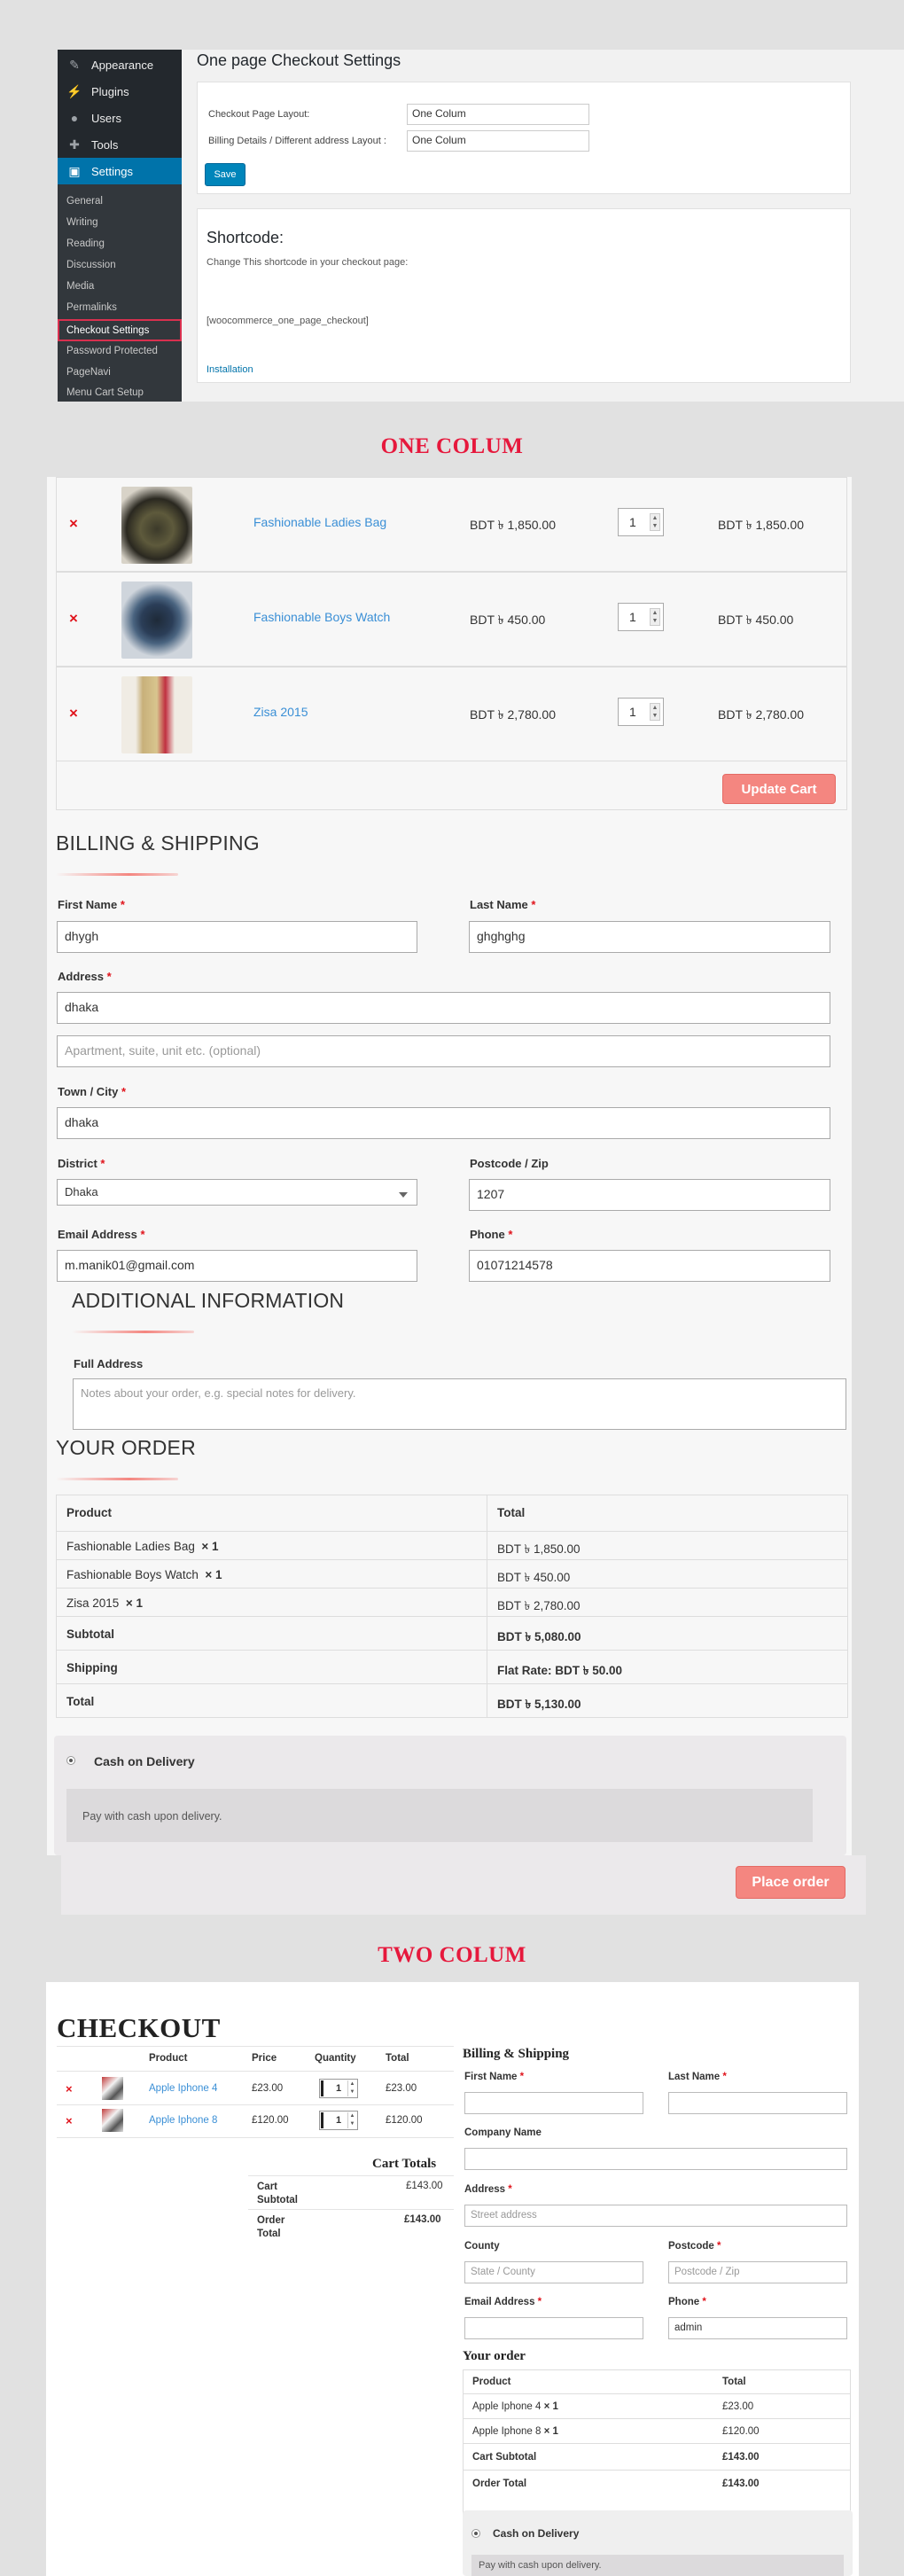 The height and width of the screenshot is (2576, 904). Describe the element at coordinates (649, 1266) in the screenshot. I see `phone-field: 01071214578` at that location.